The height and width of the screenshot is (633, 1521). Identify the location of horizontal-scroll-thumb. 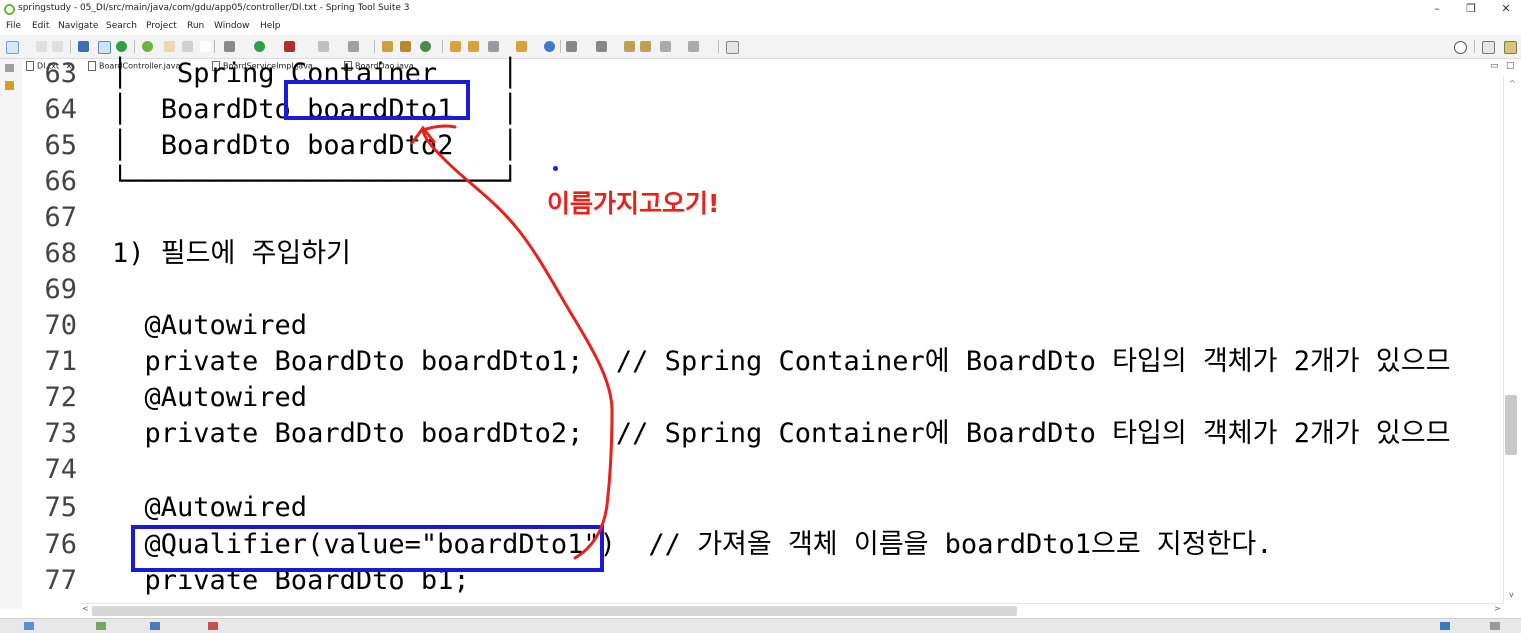
(554, 611).